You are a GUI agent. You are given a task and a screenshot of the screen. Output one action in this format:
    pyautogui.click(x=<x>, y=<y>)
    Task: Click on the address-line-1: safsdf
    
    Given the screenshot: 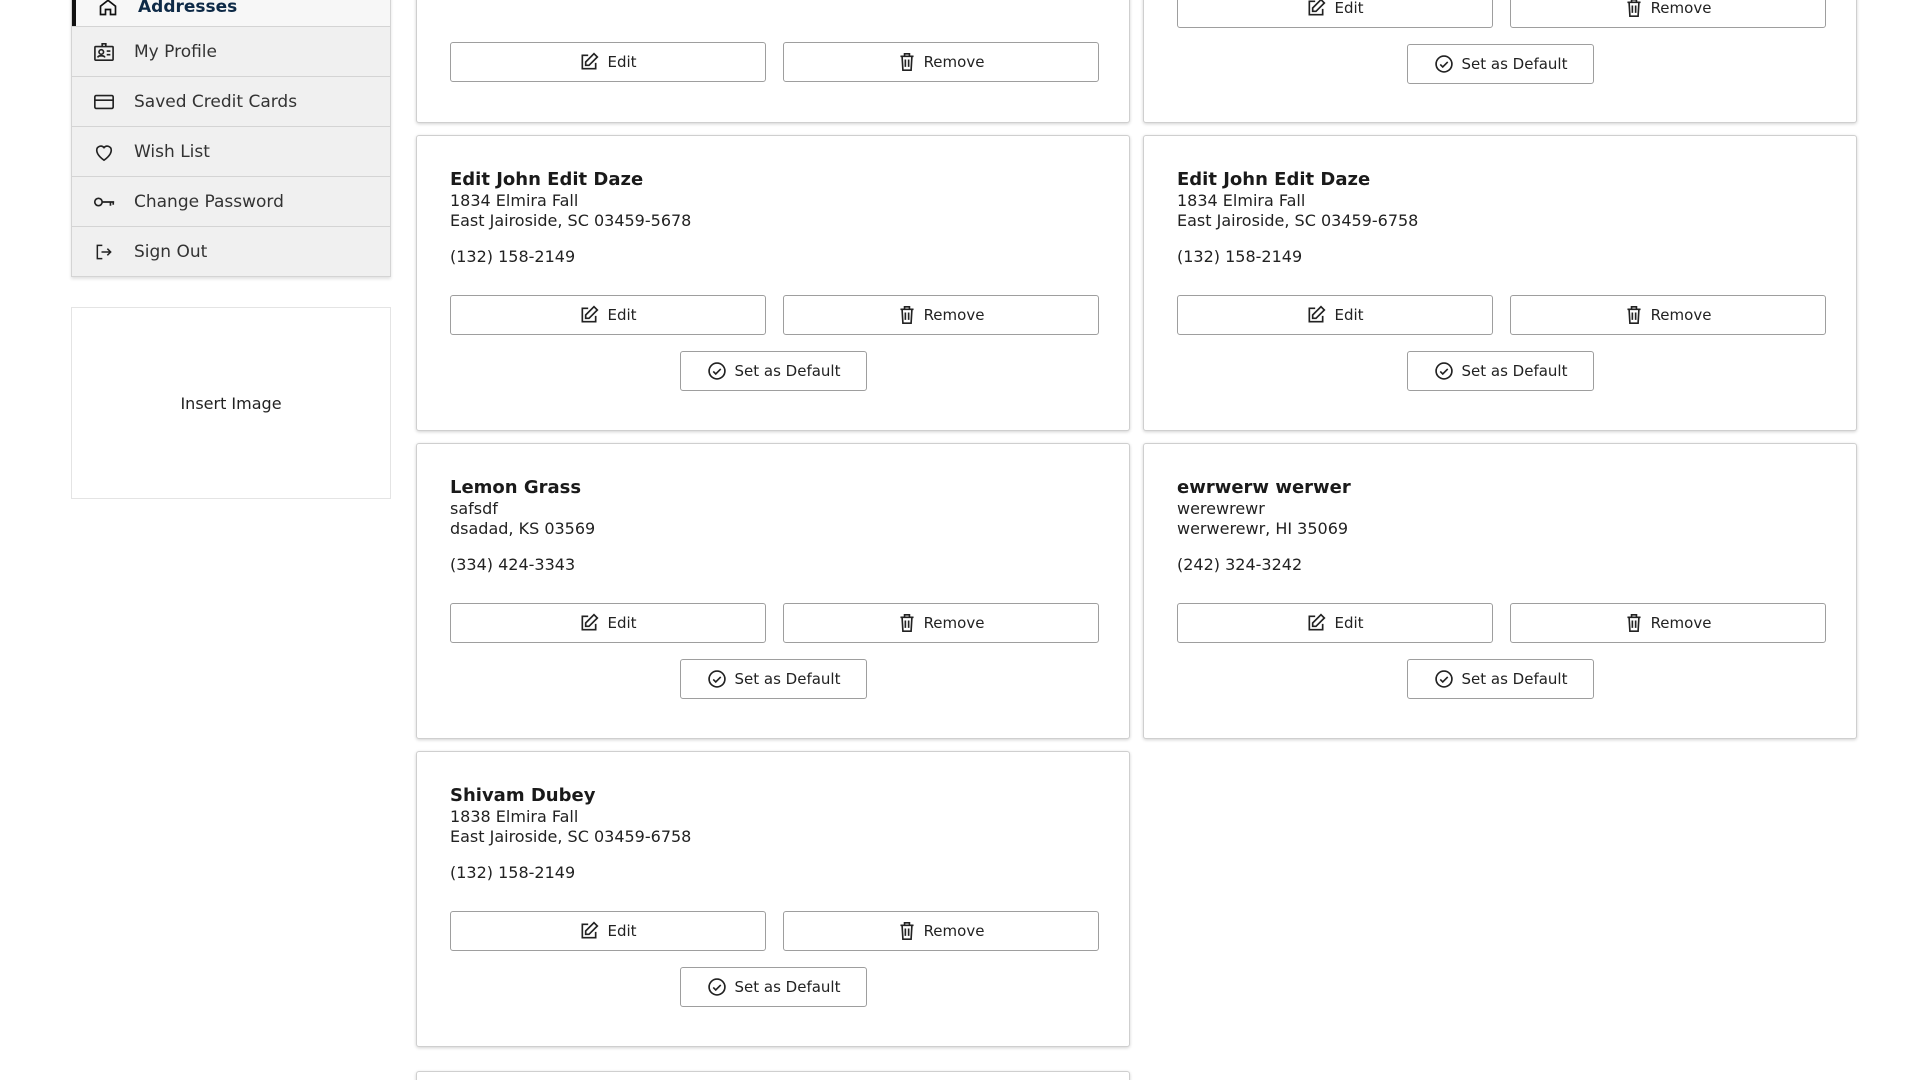 What is the action you would take?
    pyautogui.click(x=474, y=508)
    